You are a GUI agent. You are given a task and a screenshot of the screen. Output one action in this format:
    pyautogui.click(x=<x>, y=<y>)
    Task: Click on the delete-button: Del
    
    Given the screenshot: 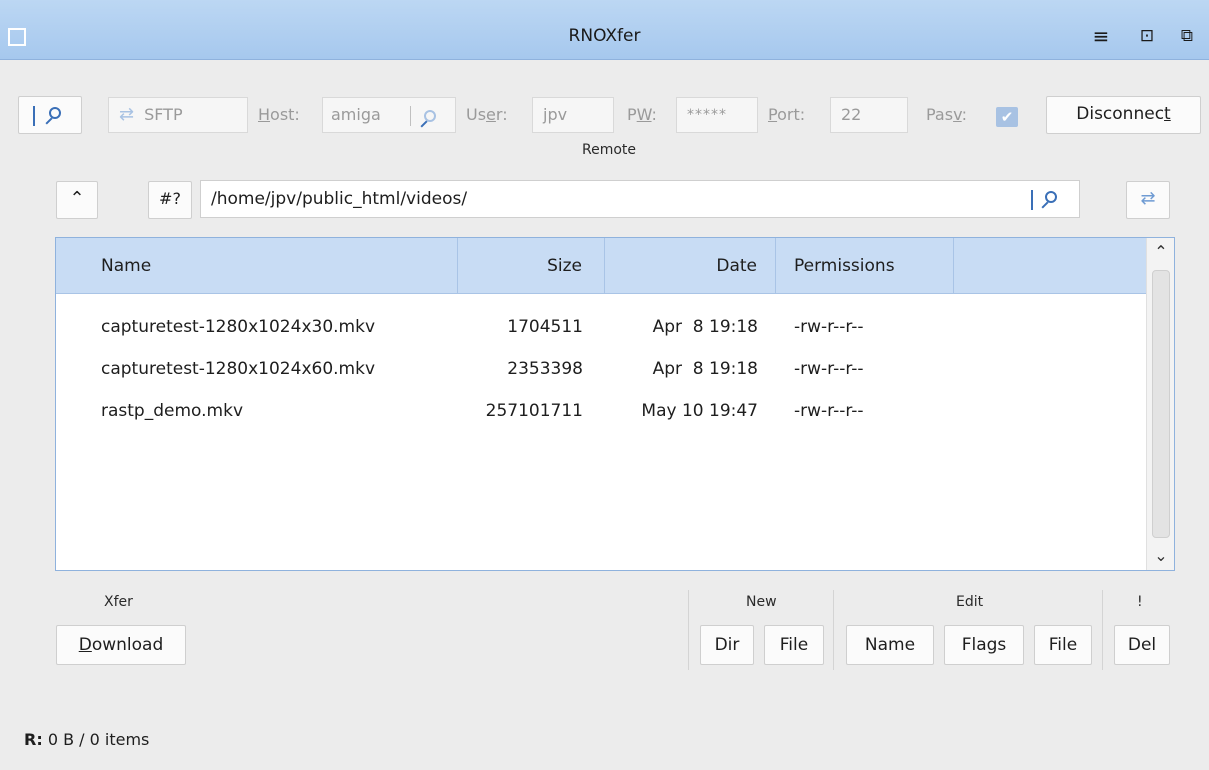 What is the action you would take?
    pyautogui.click(x=1142, y=645)
    